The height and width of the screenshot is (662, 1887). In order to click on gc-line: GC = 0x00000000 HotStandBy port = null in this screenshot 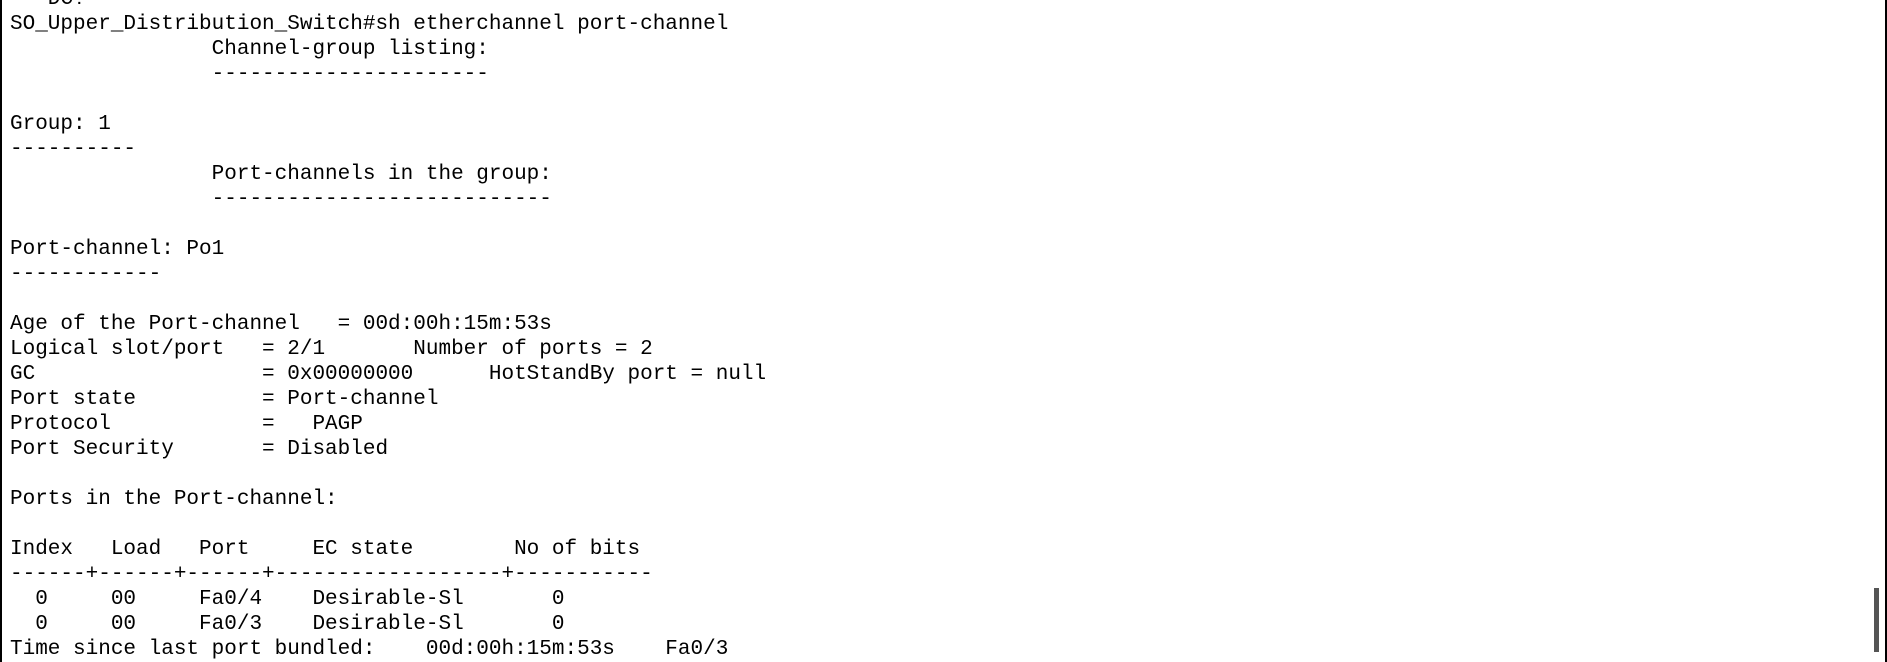, I will do `click(388, 374)`.